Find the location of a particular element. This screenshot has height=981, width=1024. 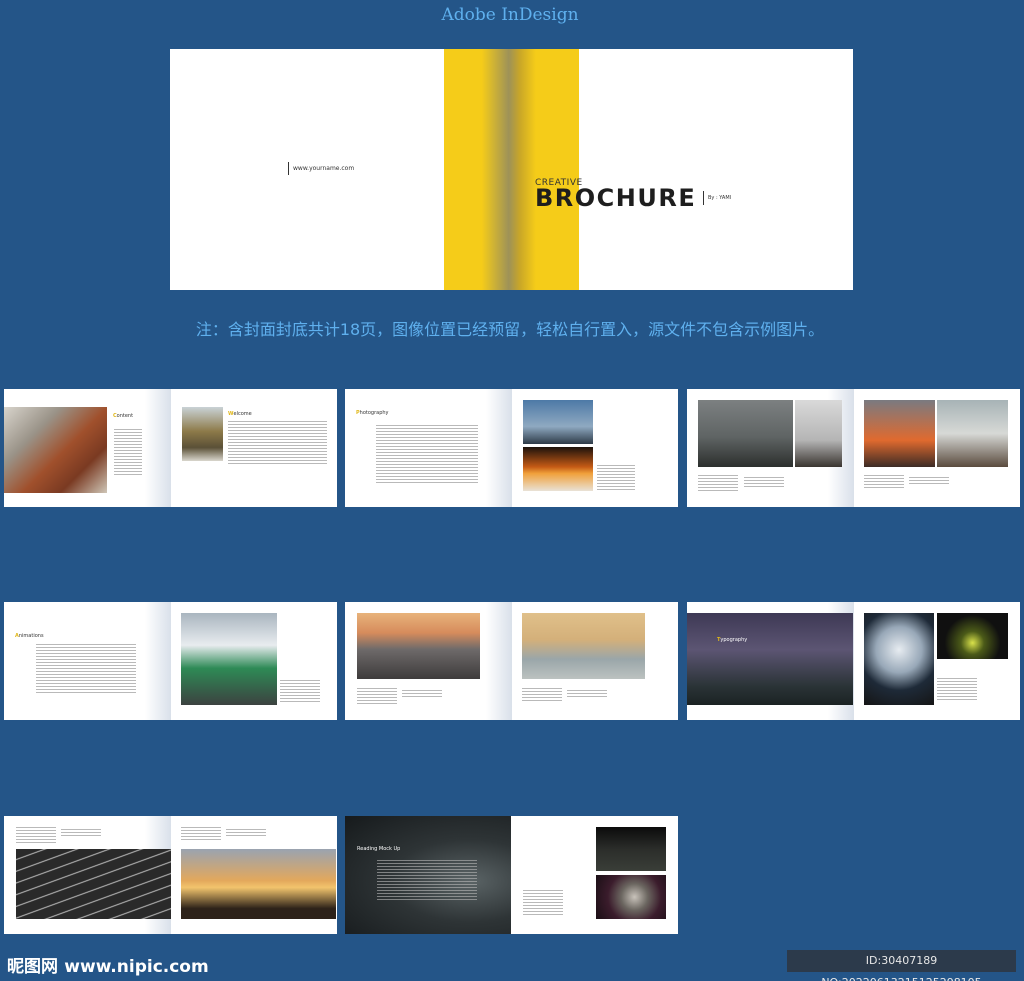

image-id-tag: ID:30407189 NO:20220613215125298105 is located at coordinates (901, 965).